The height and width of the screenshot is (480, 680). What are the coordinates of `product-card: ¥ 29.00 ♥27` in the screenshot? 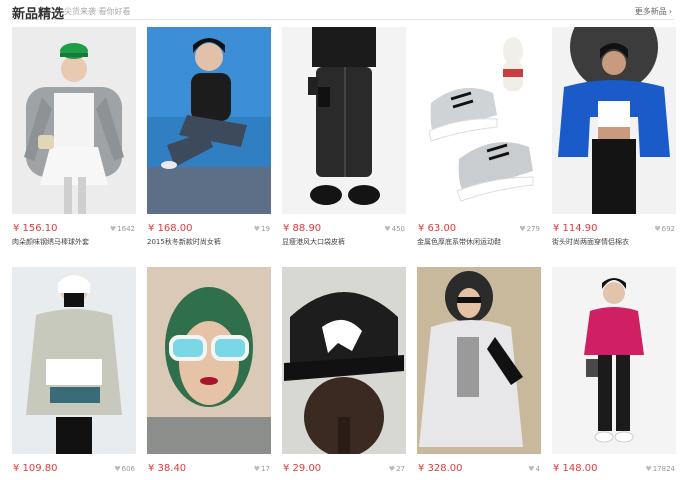 It's located at (344, 370).